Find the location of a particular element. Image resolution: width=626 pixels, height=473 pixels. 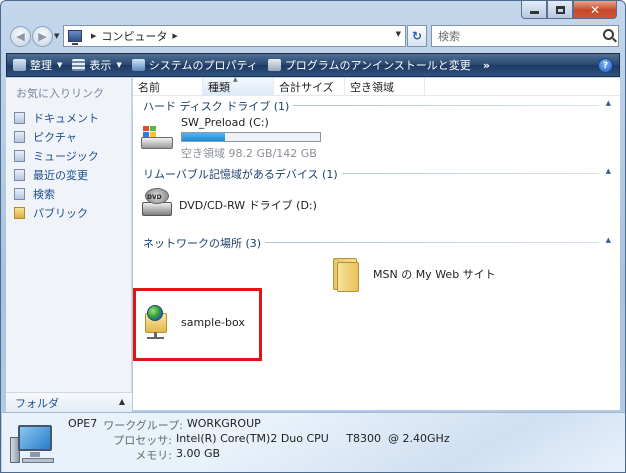

help-icon: ? is located at coordinates (605, 65).